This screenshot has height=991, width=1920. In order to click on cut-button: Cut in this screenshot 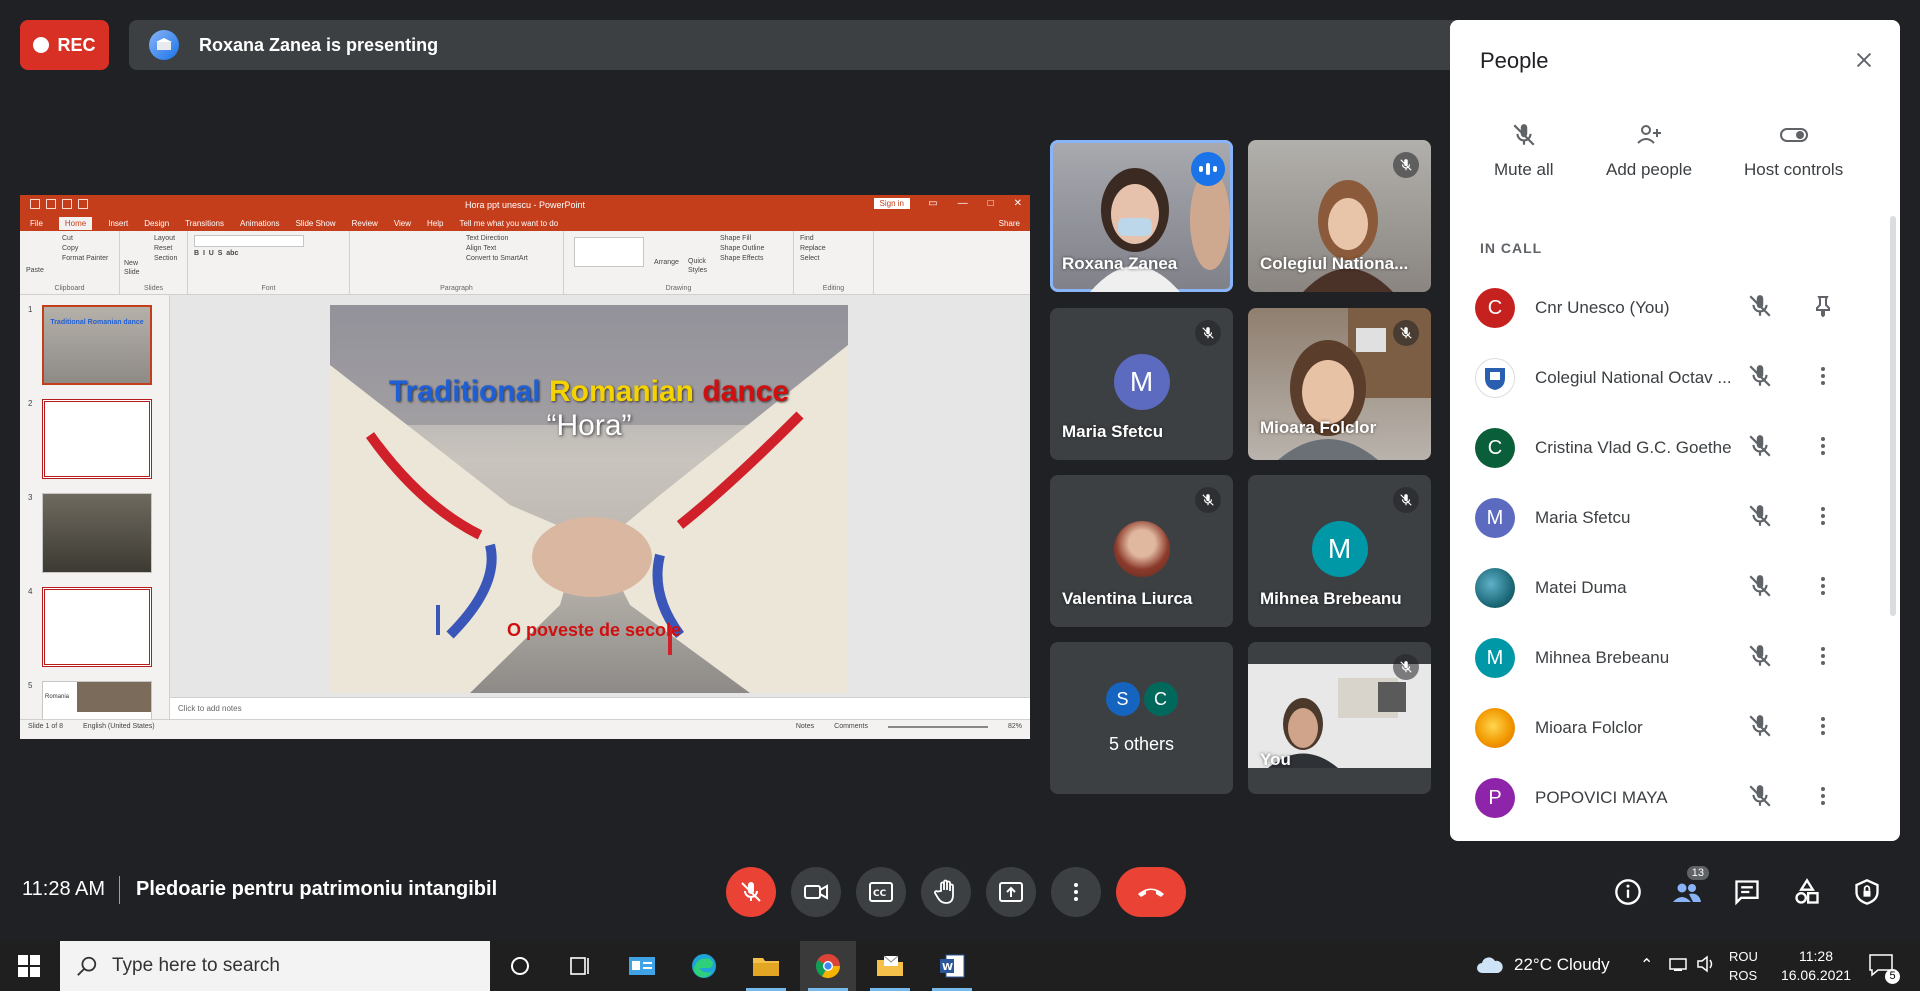, I will do `click(87, 238)`.